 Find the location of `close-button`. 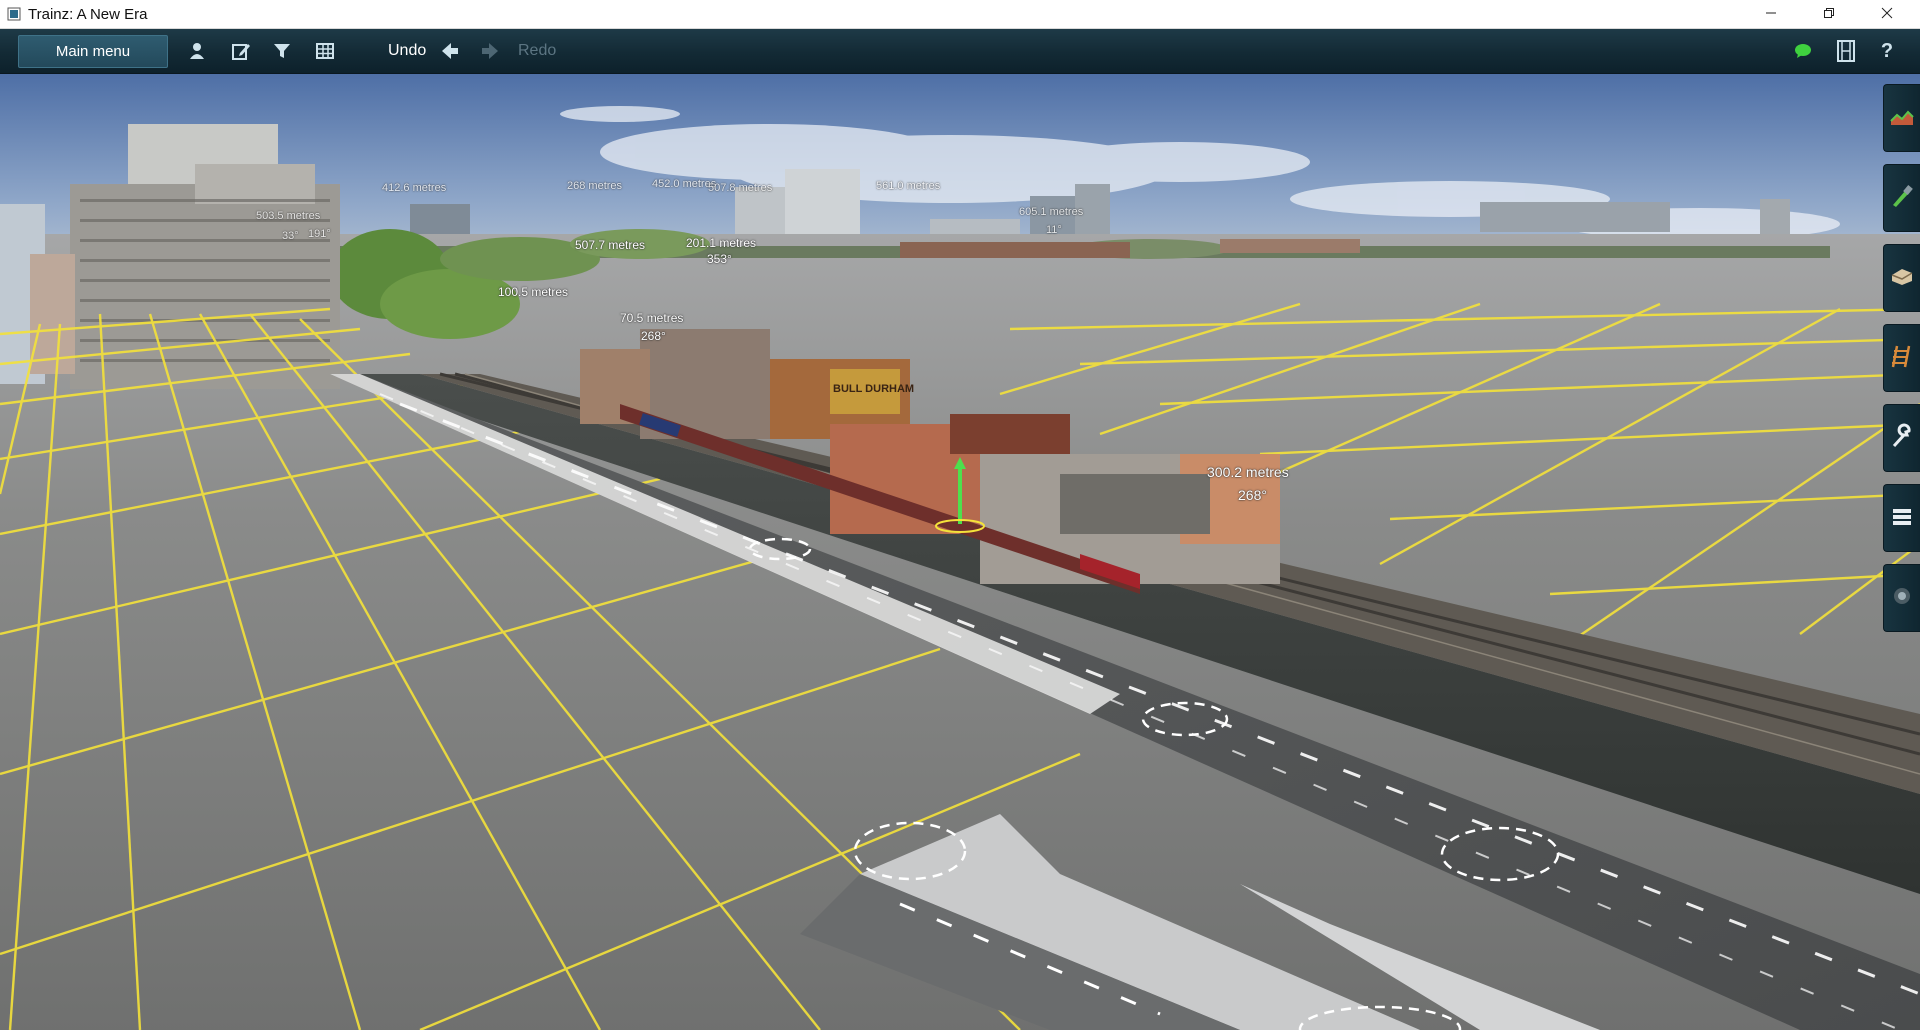

close-button is located at coordinates (1887, 14).